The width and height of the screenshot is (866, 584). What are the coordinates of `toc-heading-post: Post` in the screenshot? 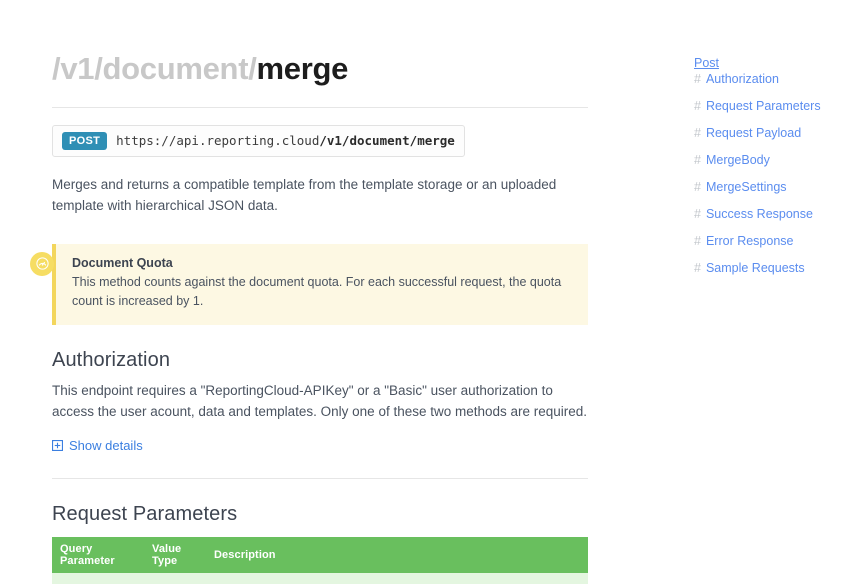 It's located at (706, 63).